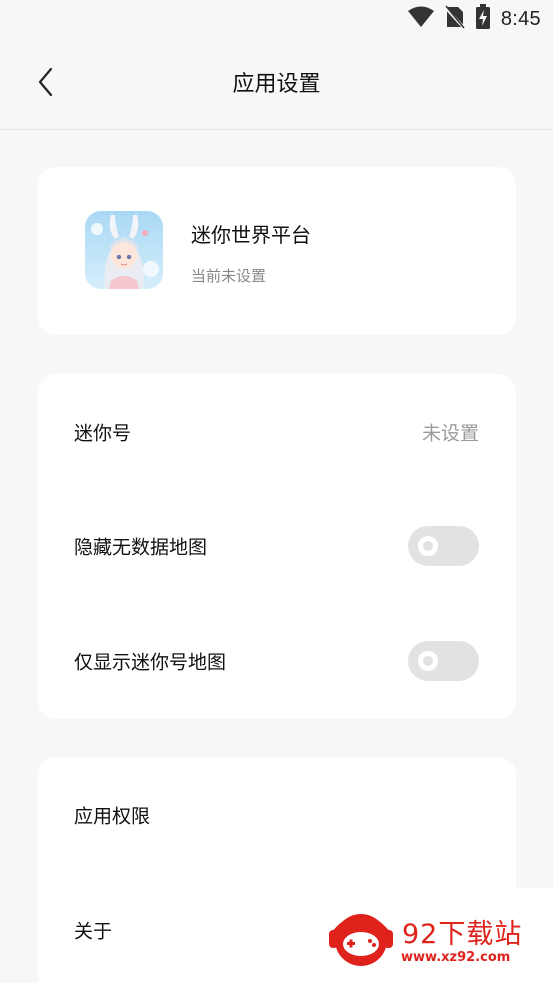 Image resolution: width=553 pixels, height=983 pixels. I want to click on watermark-logo-icon, so click(361, 939).